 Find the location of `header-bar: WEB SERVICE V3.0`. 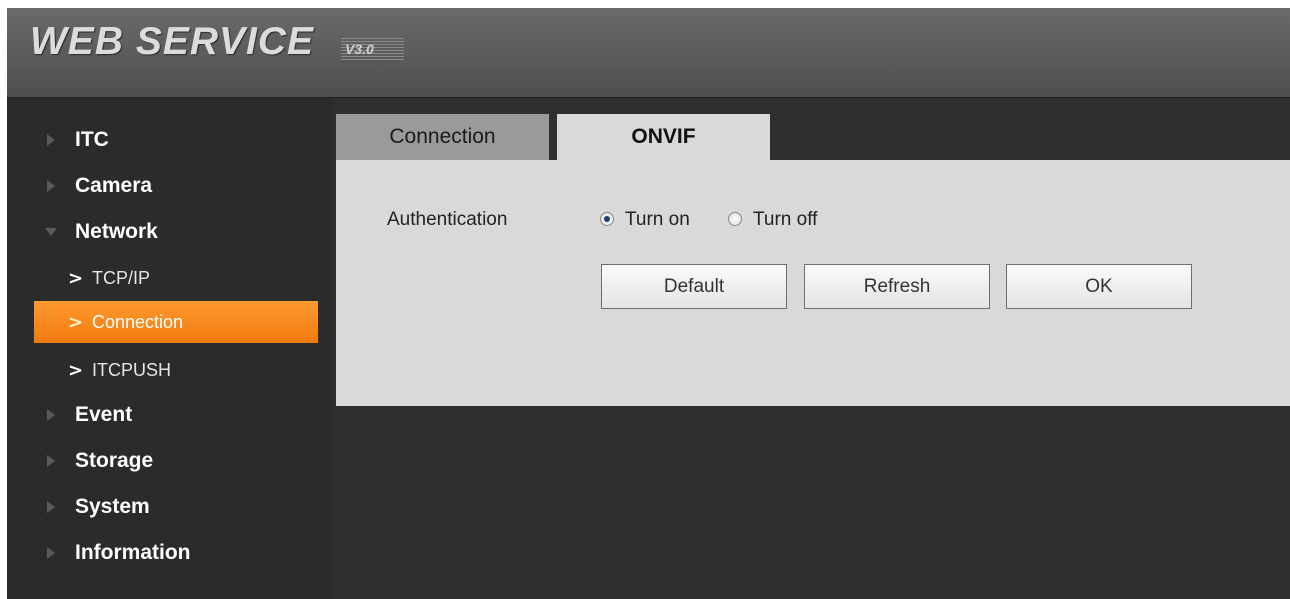

header-bar: WEB SERVICE V3.0 is located at coordinates (648, 53).